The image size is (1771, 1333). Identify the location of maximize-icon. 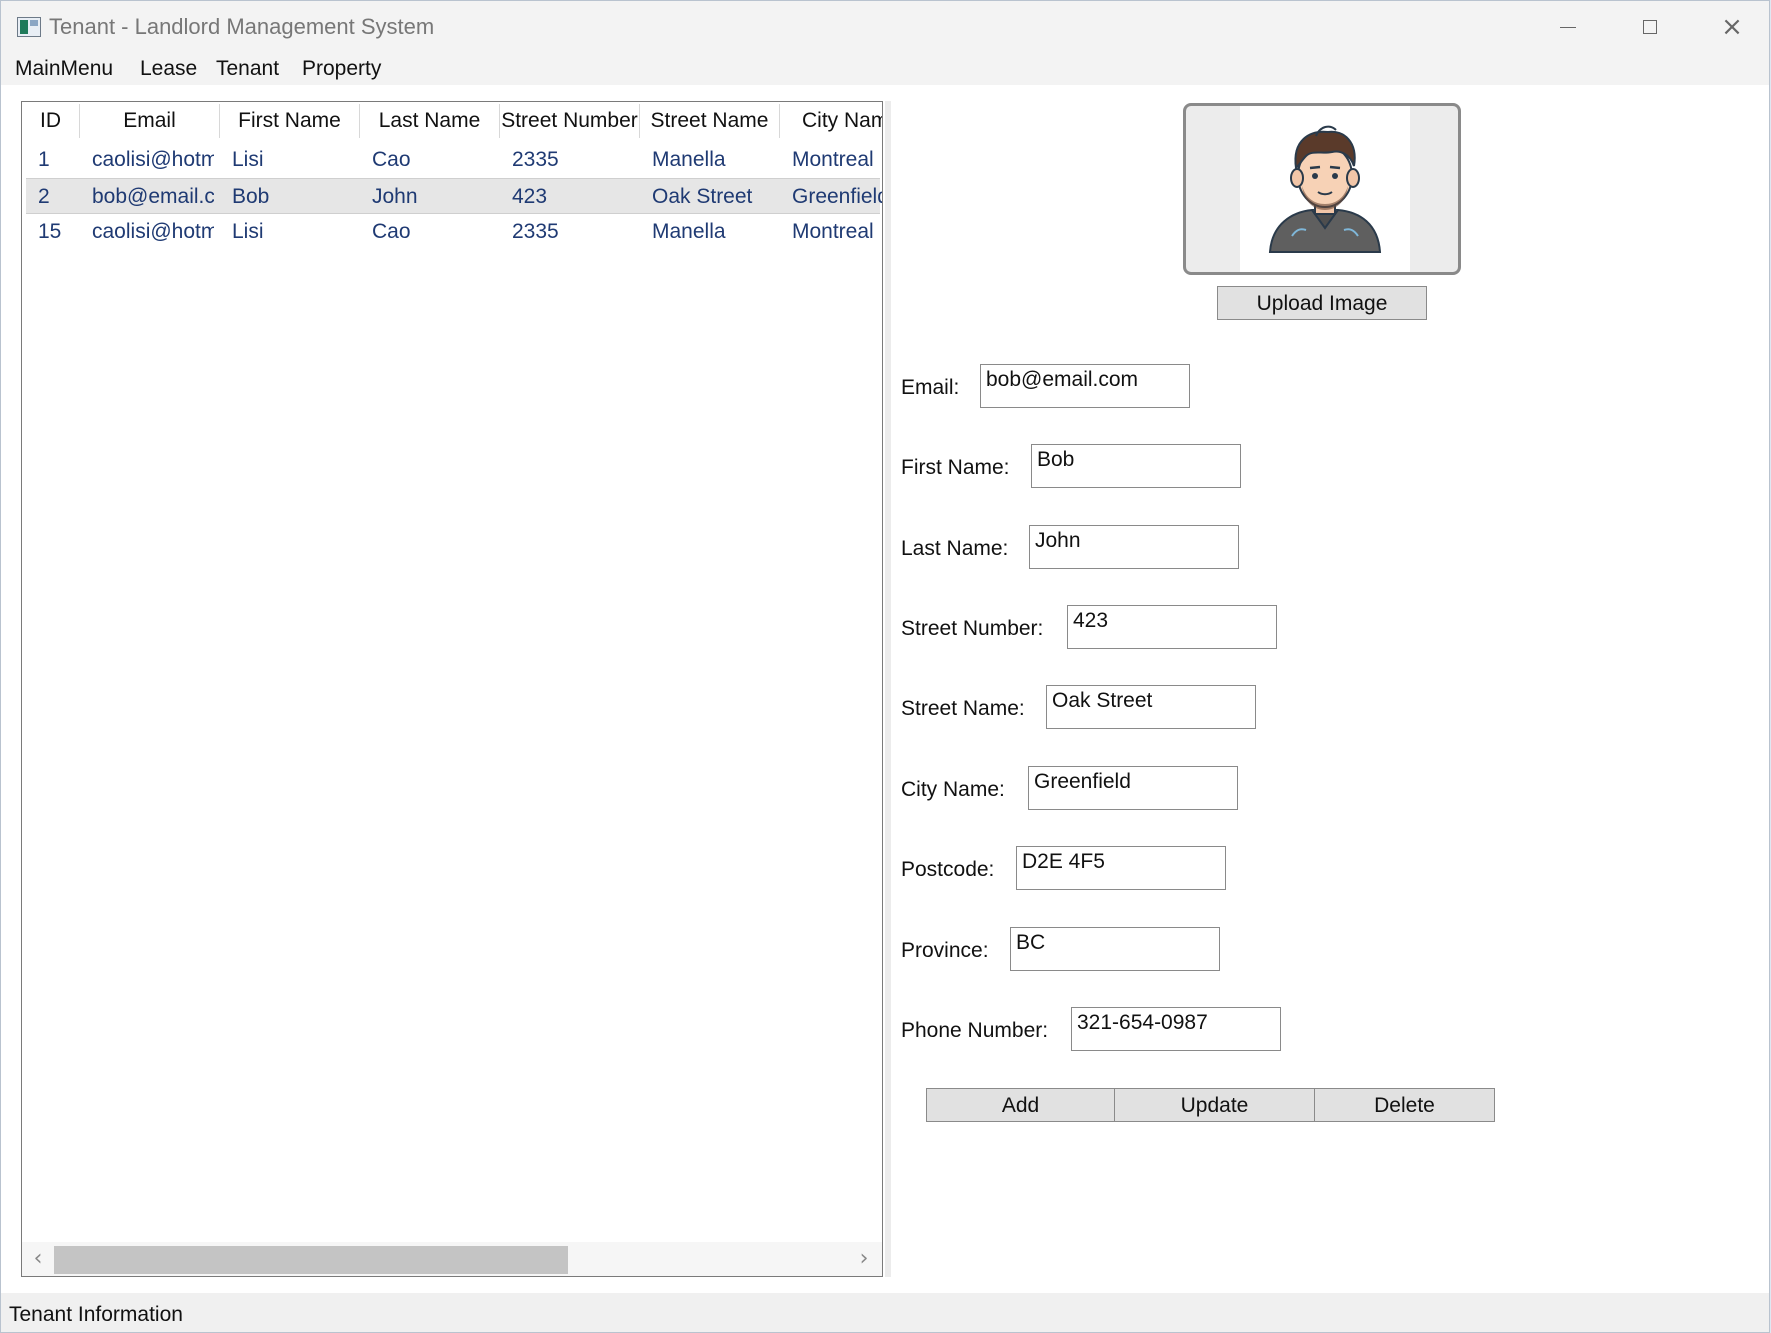
(1650, 27).